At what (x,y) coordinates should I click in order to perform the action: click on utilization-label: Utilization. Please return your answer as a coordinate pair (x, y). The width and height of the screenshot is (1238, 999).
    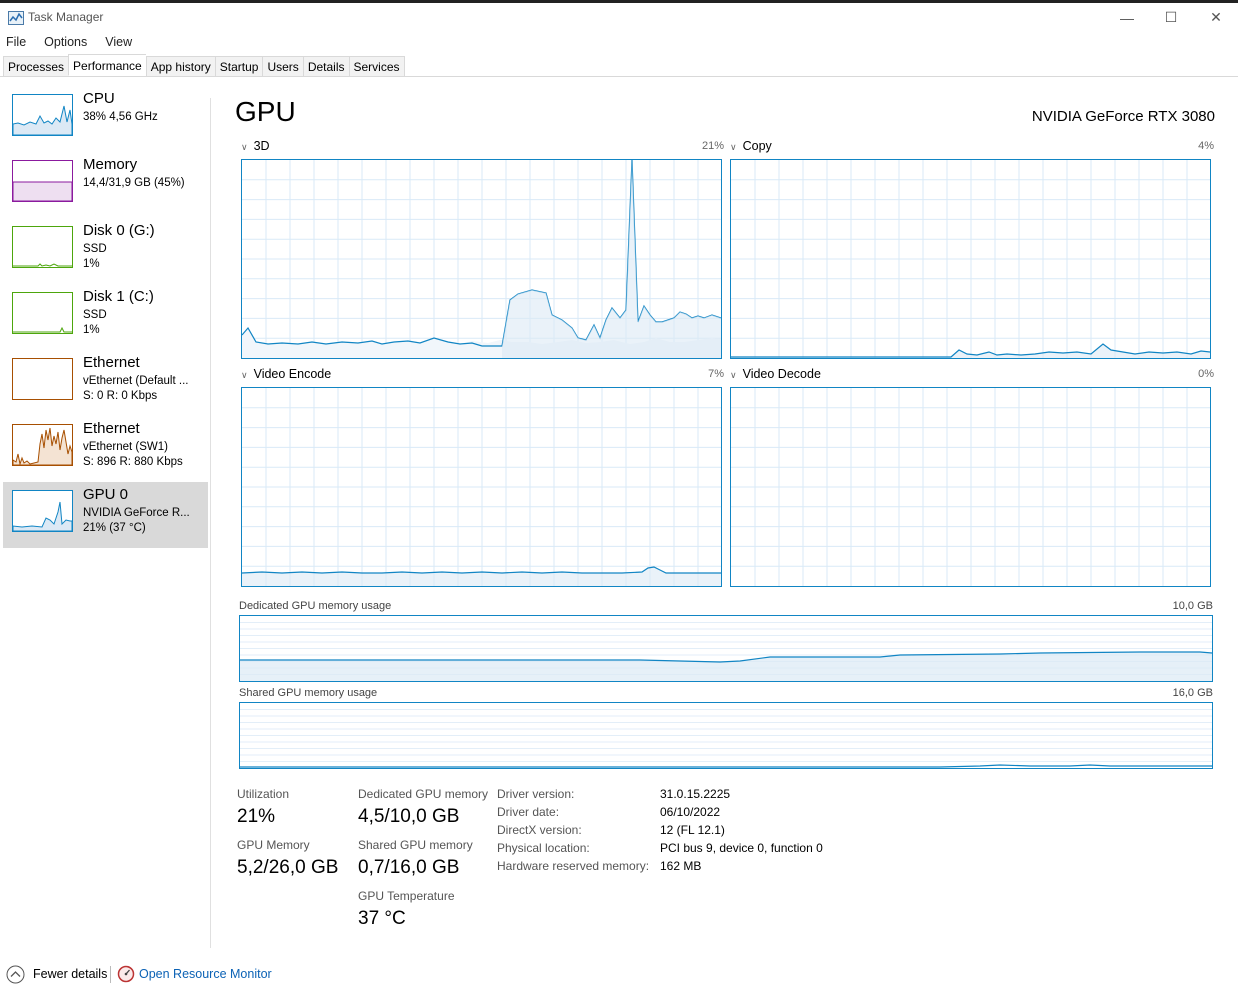
    Looking at the image, I should click on (263, 794).